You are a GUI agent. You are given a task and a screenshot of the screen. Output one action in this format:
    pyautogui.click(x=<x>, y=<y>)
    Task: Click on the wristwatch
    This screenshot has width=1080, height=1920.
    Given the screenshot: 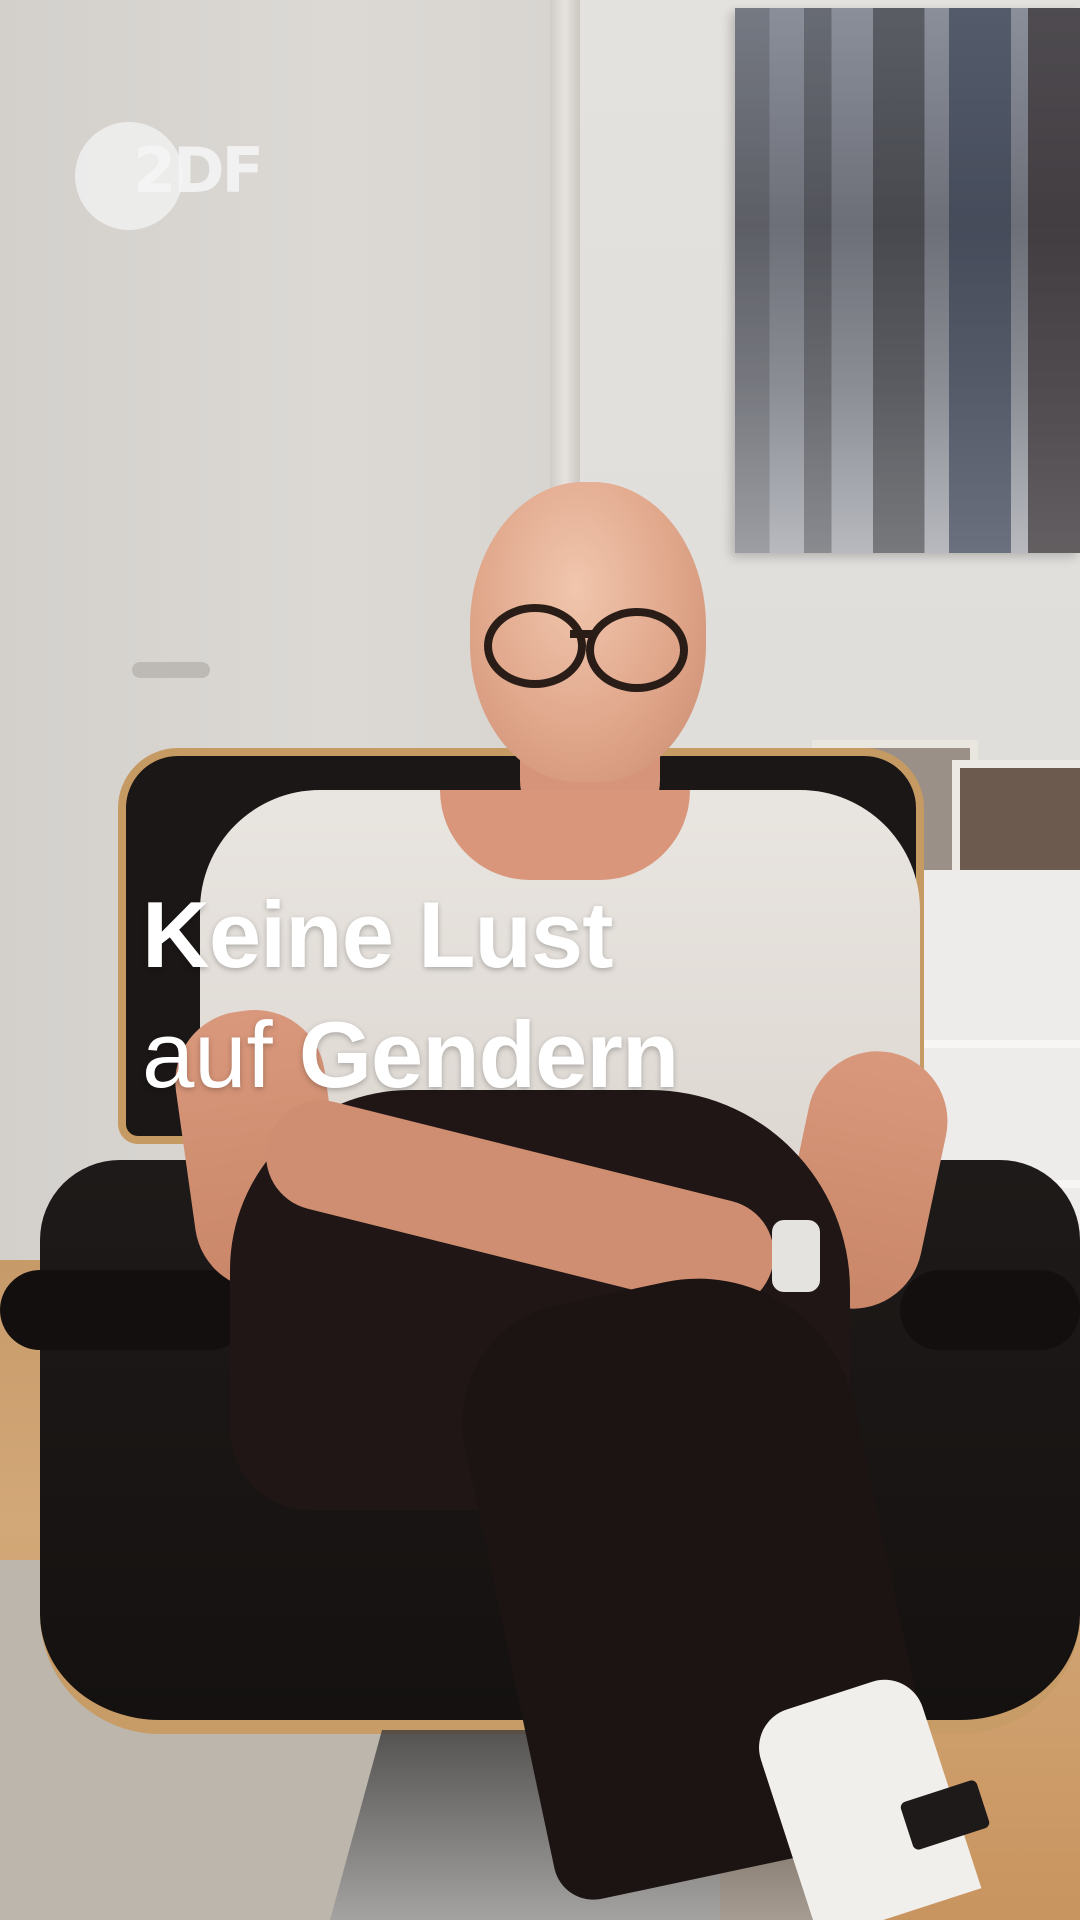 What is the action you would take?
    pyautogui.click(x=796, y=1256)
    